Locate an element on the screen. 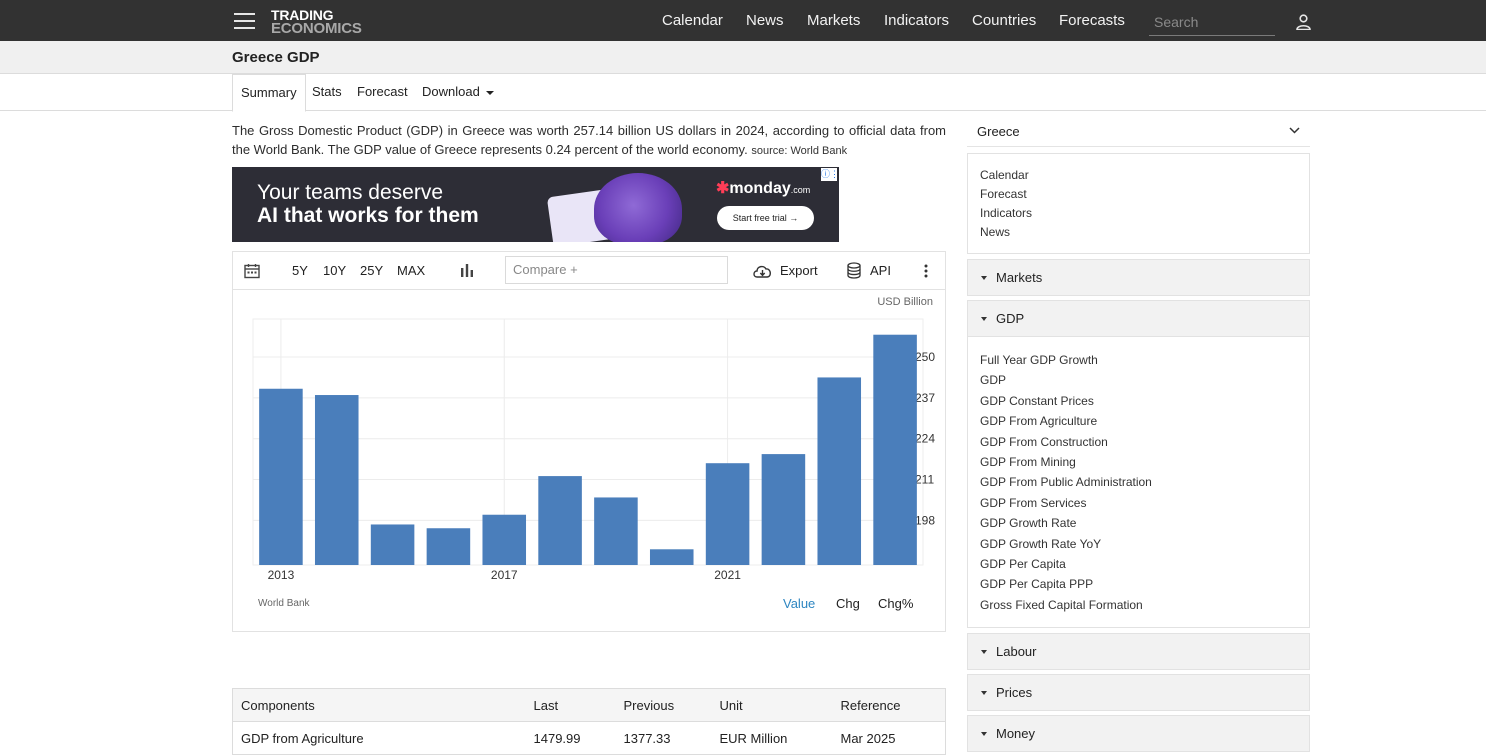 This screenshot has height=755, width=1486. bar-chart-icon is located at coordinates (467, 270).